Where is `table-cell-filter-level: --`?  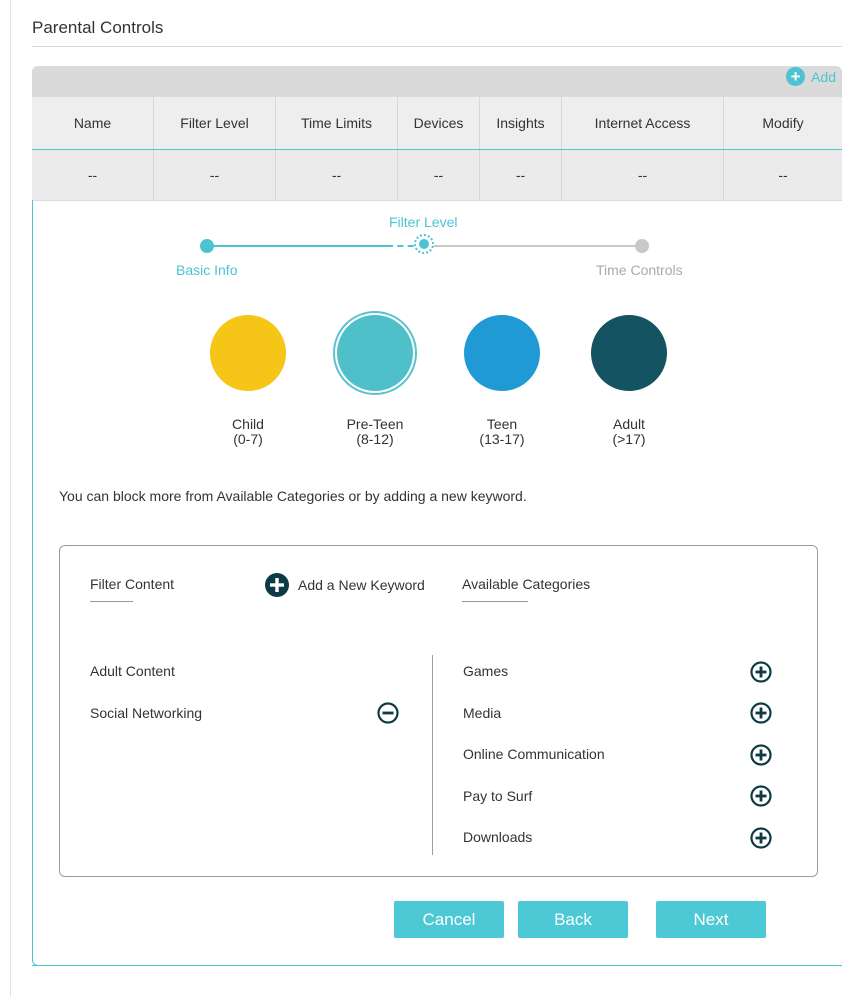
table-cell-filter-level: -- is located at coordinates (215, 175).